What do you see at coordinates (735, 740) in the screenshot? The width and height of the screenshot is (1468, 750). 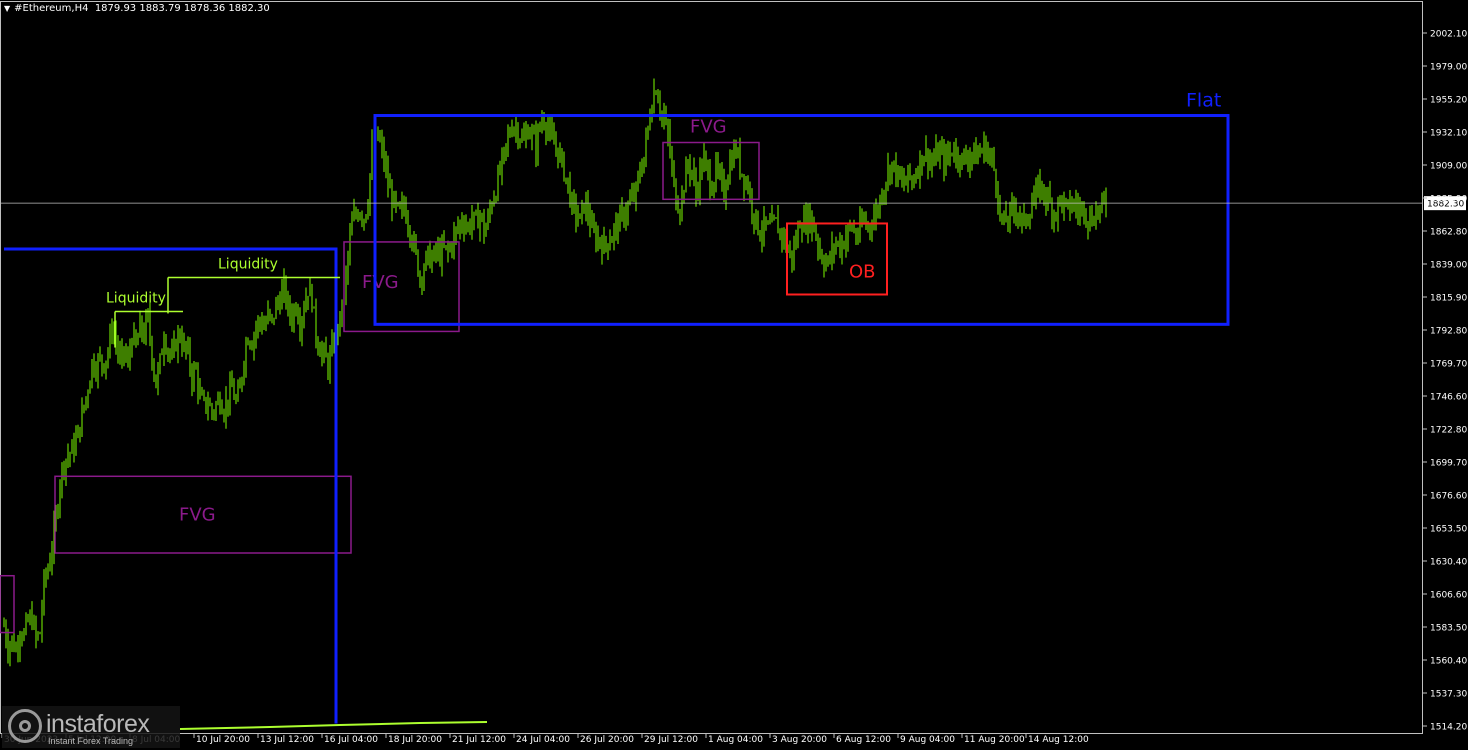 I see `x-tick-label: 1 Aug 04:00` at bounding box center [735, 740].